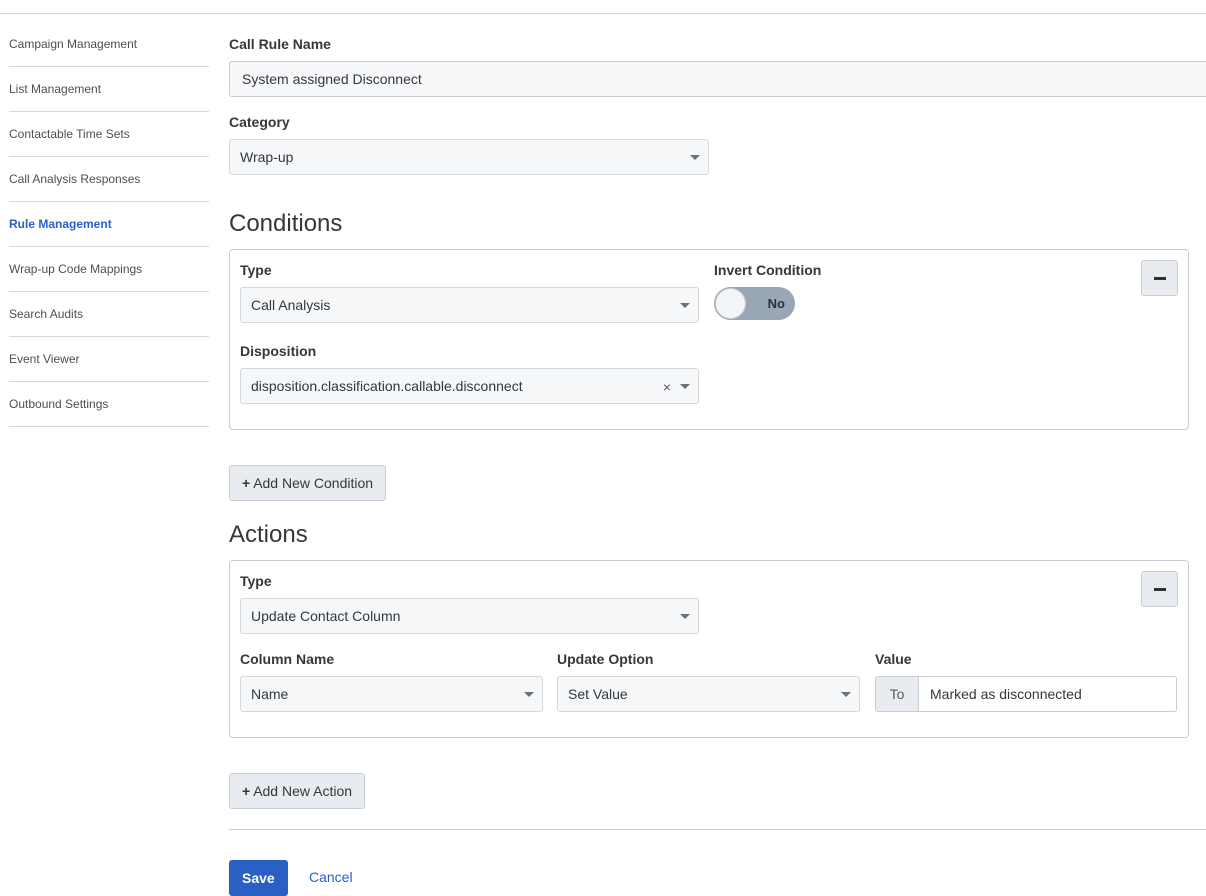 This screenshot has width=1206, height=896. Describe the element at coordinates (287, 659) in the screenshot. I see `column-name-label: Column Name` at that location.